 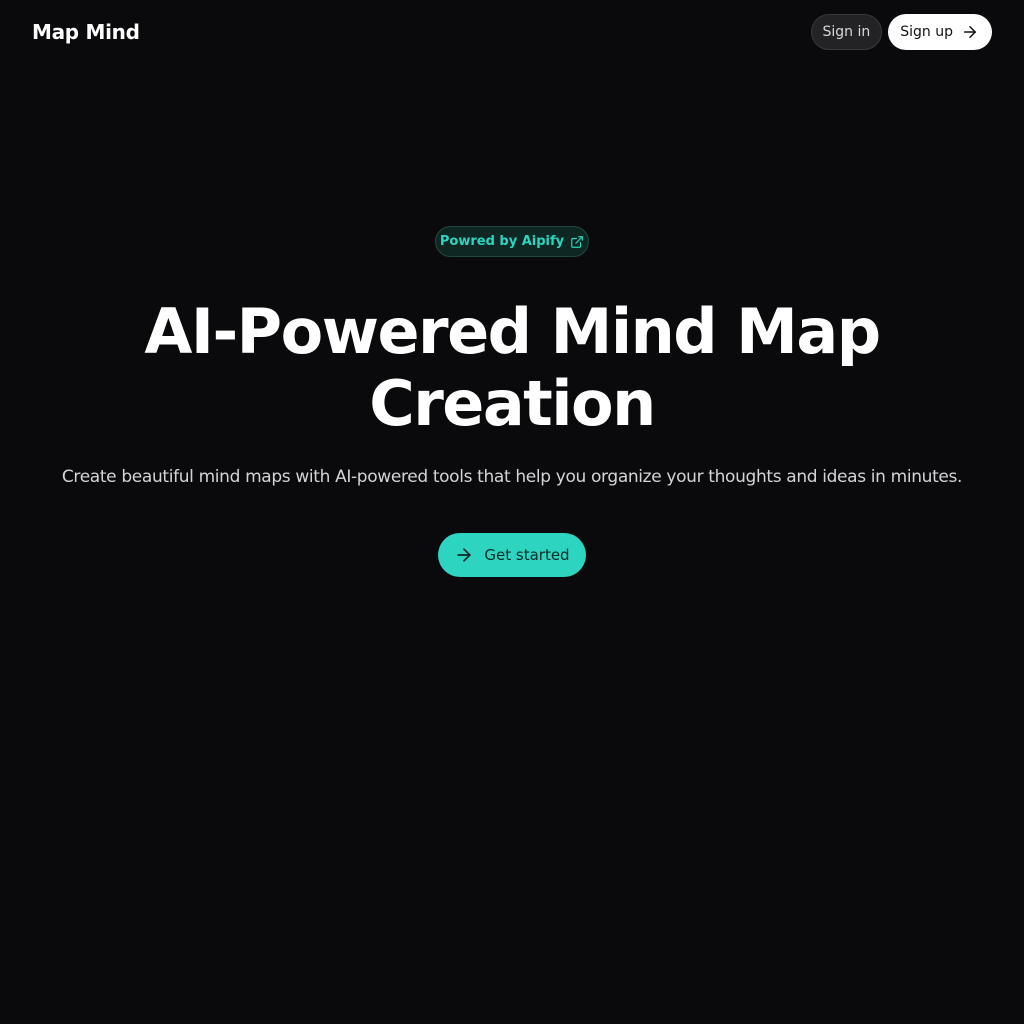 I want to click on get-started-label: Get started, so click(x=527, y=555).